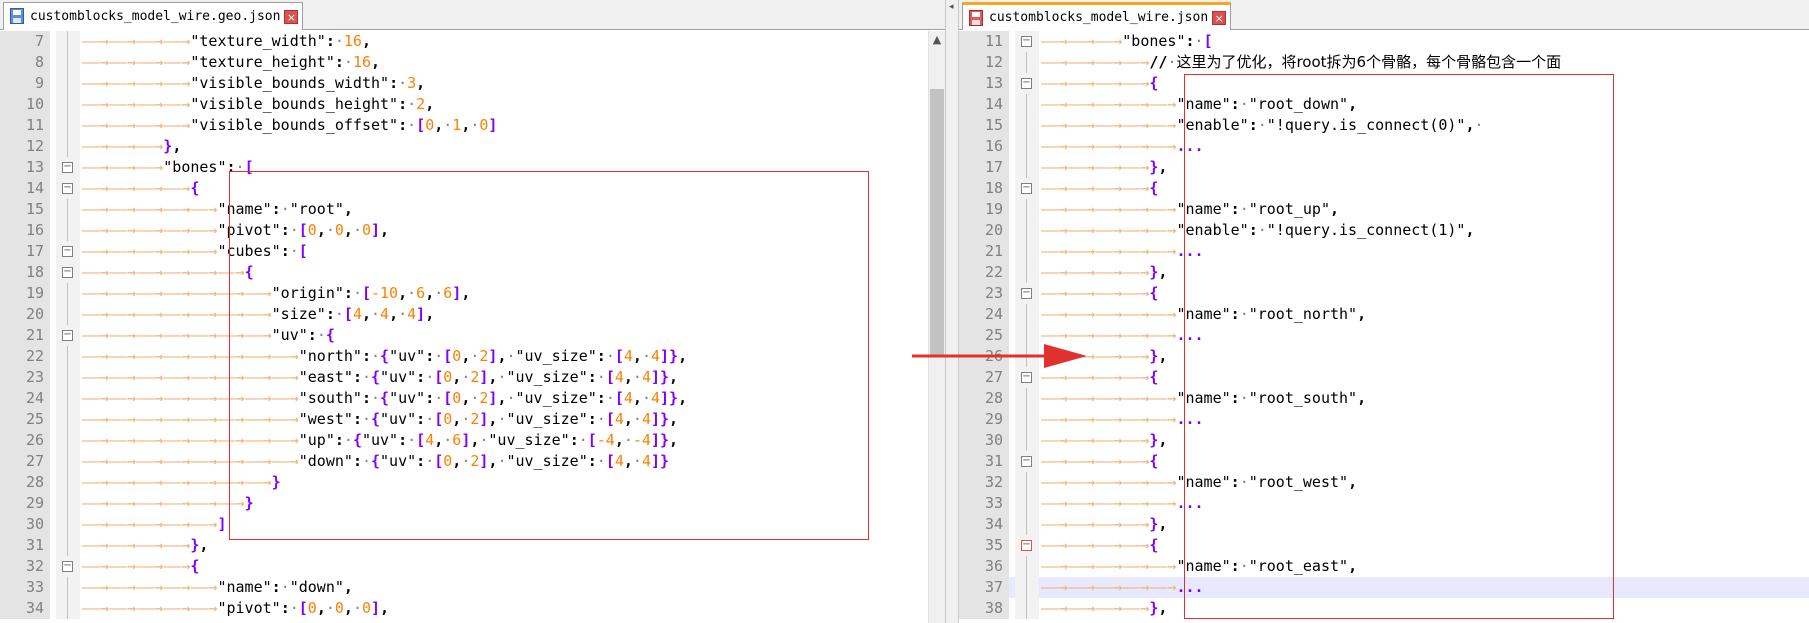  I want to click on code-line: 9 ——→——→——→——→"visible_bounds_width":·3,, so click(472, 83).